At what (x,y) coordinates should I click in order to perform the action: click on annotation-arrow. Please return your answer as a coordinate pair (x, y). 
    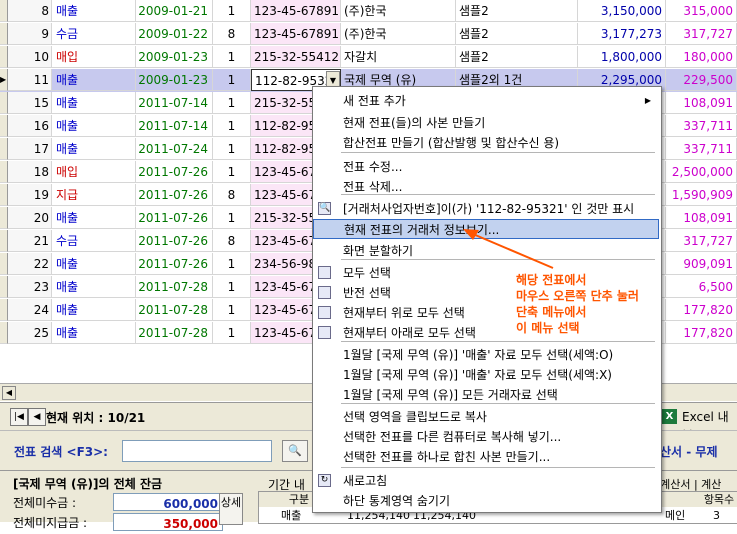
    Looking at the image, I should click on (508, 249).